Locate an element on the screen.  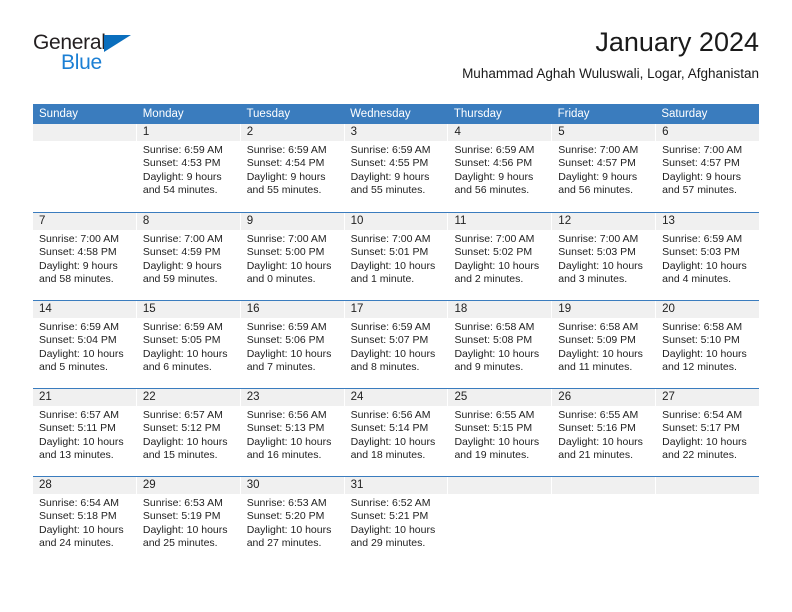
day-number: 6 is located at coordinates (708, 132).